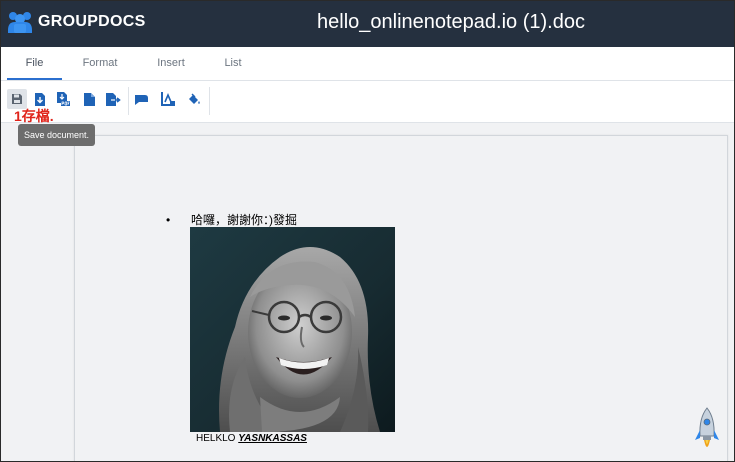 The height and width of the screenshot is (462, 735). Describe the element at coordinates (100, 63) in the screenshot. I see `tab-format: Format` at that location.